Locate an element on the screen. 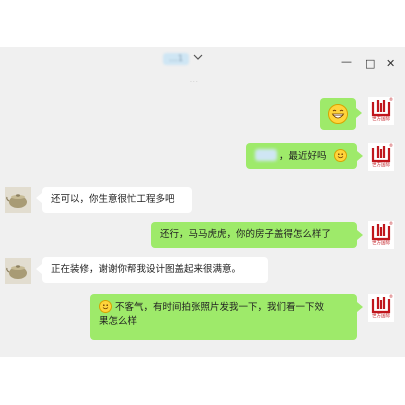 The height and width of the screenshot is (405, 405). minimize-button: — is located at coordinates (346, 61).